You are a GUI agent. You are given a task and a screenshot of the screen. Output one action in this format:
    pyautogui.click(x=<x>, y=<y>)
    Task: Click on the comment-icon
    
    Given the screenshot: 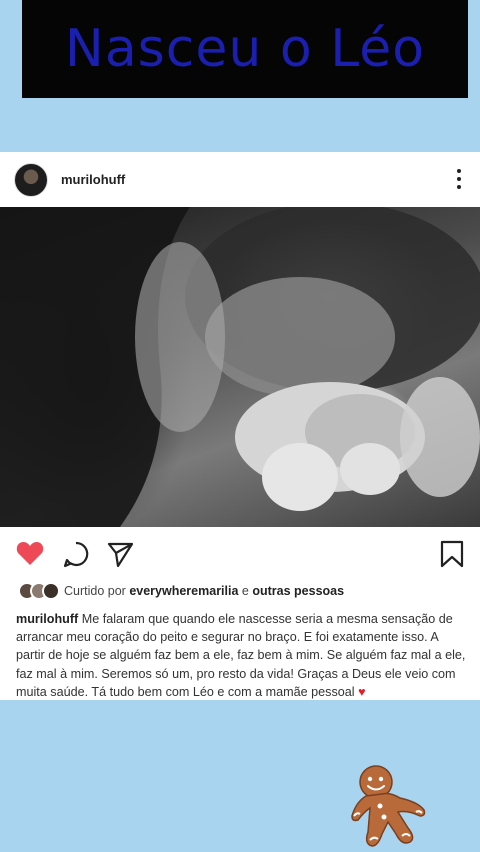 What is the action you would take?
    pyautogui.click(x=76, y=554)
    